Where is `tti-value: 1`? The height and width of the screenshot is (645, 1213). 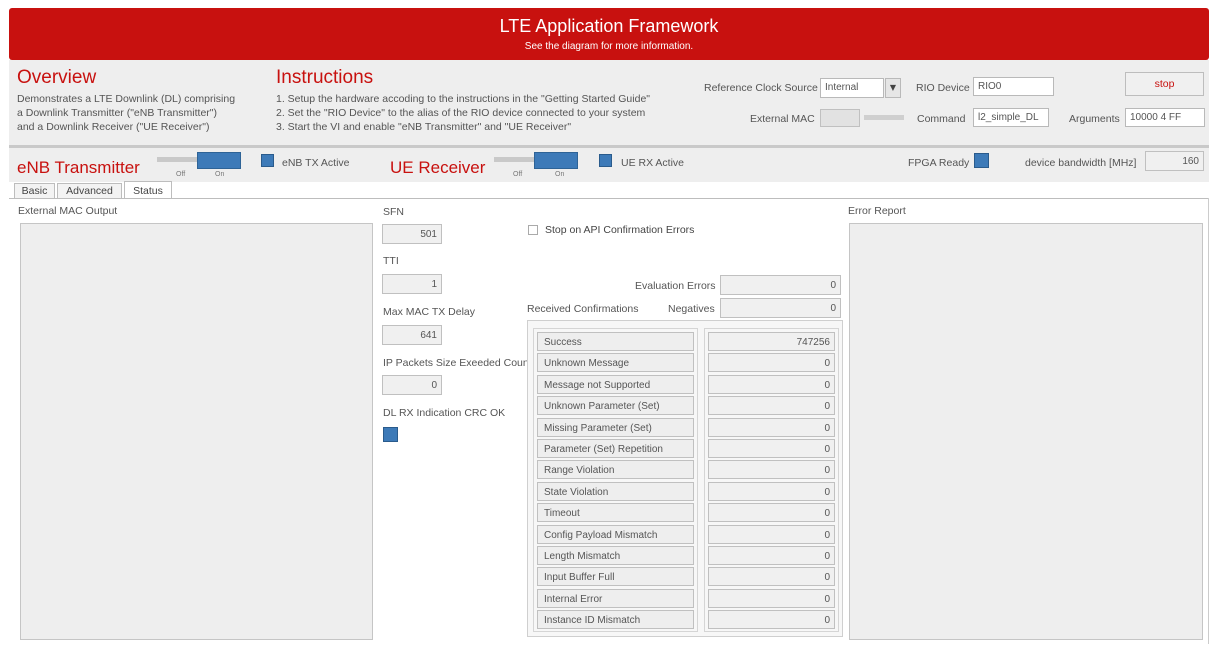 tti-value: 1 is located at coordinates (412, 284).